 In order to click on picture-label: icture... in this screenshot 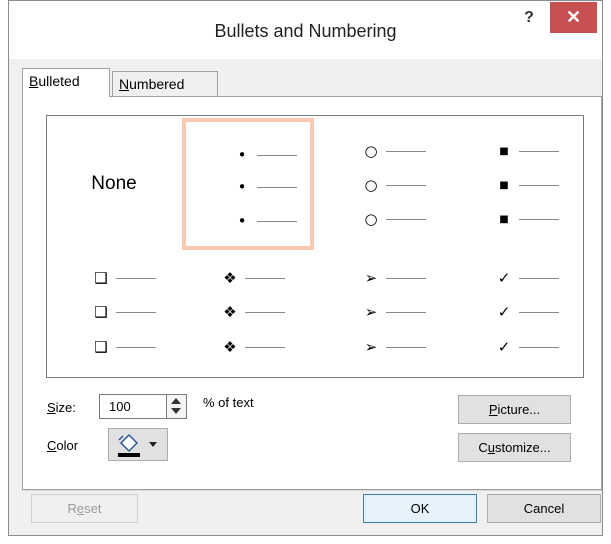, I will do `click(519, 409)`.